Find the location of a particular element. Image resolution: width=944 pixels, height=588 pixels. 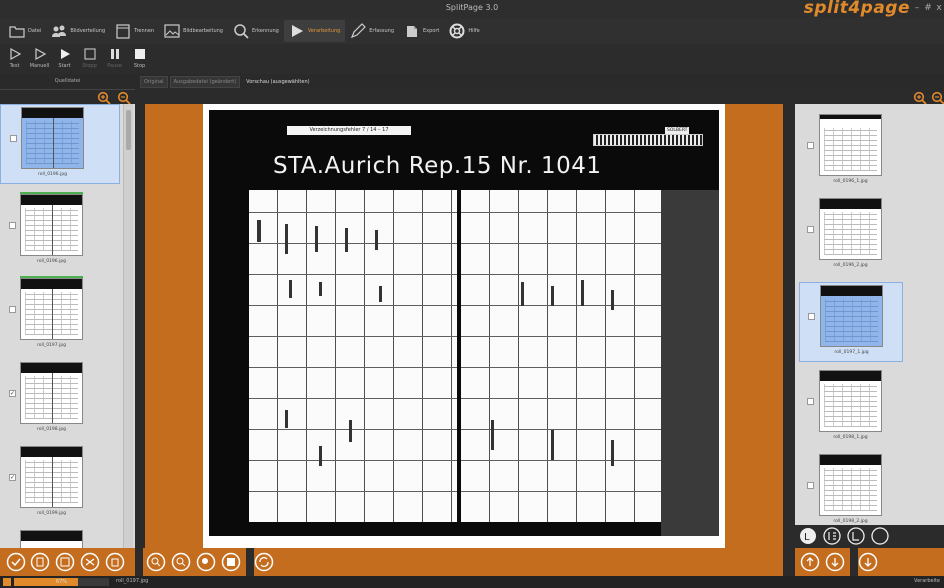

list-item: roll_0196_2.jpg is located at coordinates (859, 236).